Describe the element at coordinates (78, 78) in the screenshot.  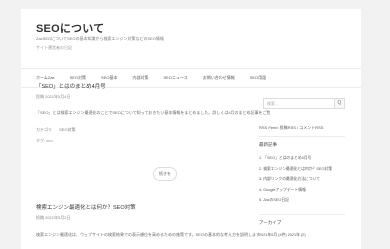
I see `nav-item-seo-measures: SEO対策` at that location.